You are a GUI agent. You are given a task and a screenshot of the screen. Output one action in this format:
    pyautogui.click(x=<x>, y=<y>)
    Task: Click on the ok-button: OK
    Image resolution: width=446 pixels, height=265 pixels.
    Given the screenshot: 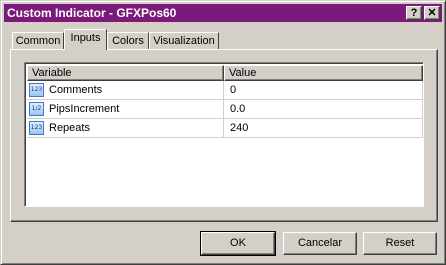 What is the action you would take?
    pyautogui.click(x=238, y=243)
    